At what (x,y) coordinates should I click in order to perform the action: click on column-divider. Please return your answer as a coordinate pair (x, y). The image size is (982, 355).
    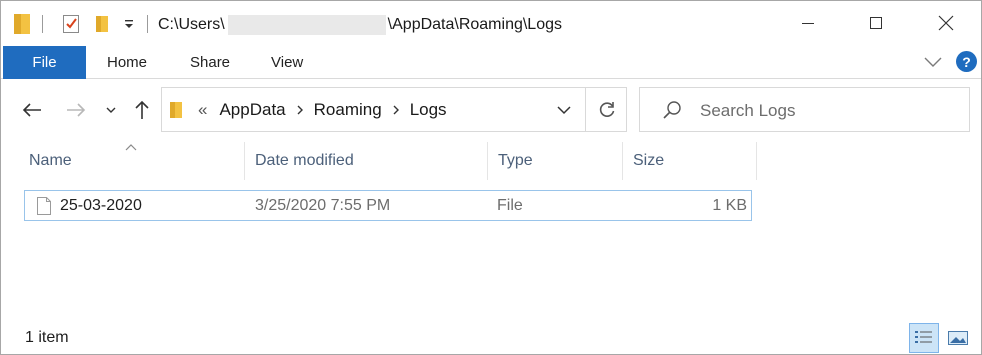
    Looking at the image, I should click on (756, 161).